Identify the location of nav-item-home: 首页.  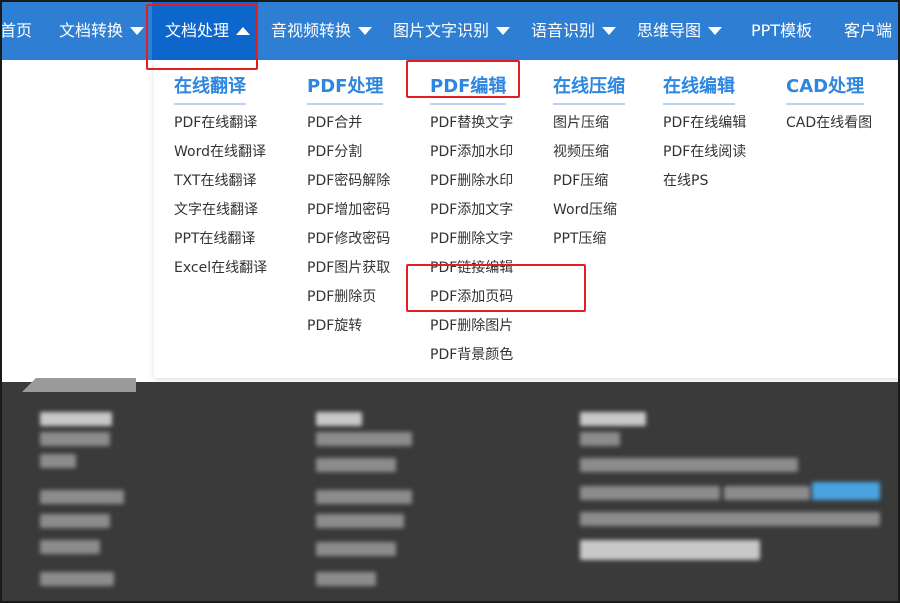
(16, 31).